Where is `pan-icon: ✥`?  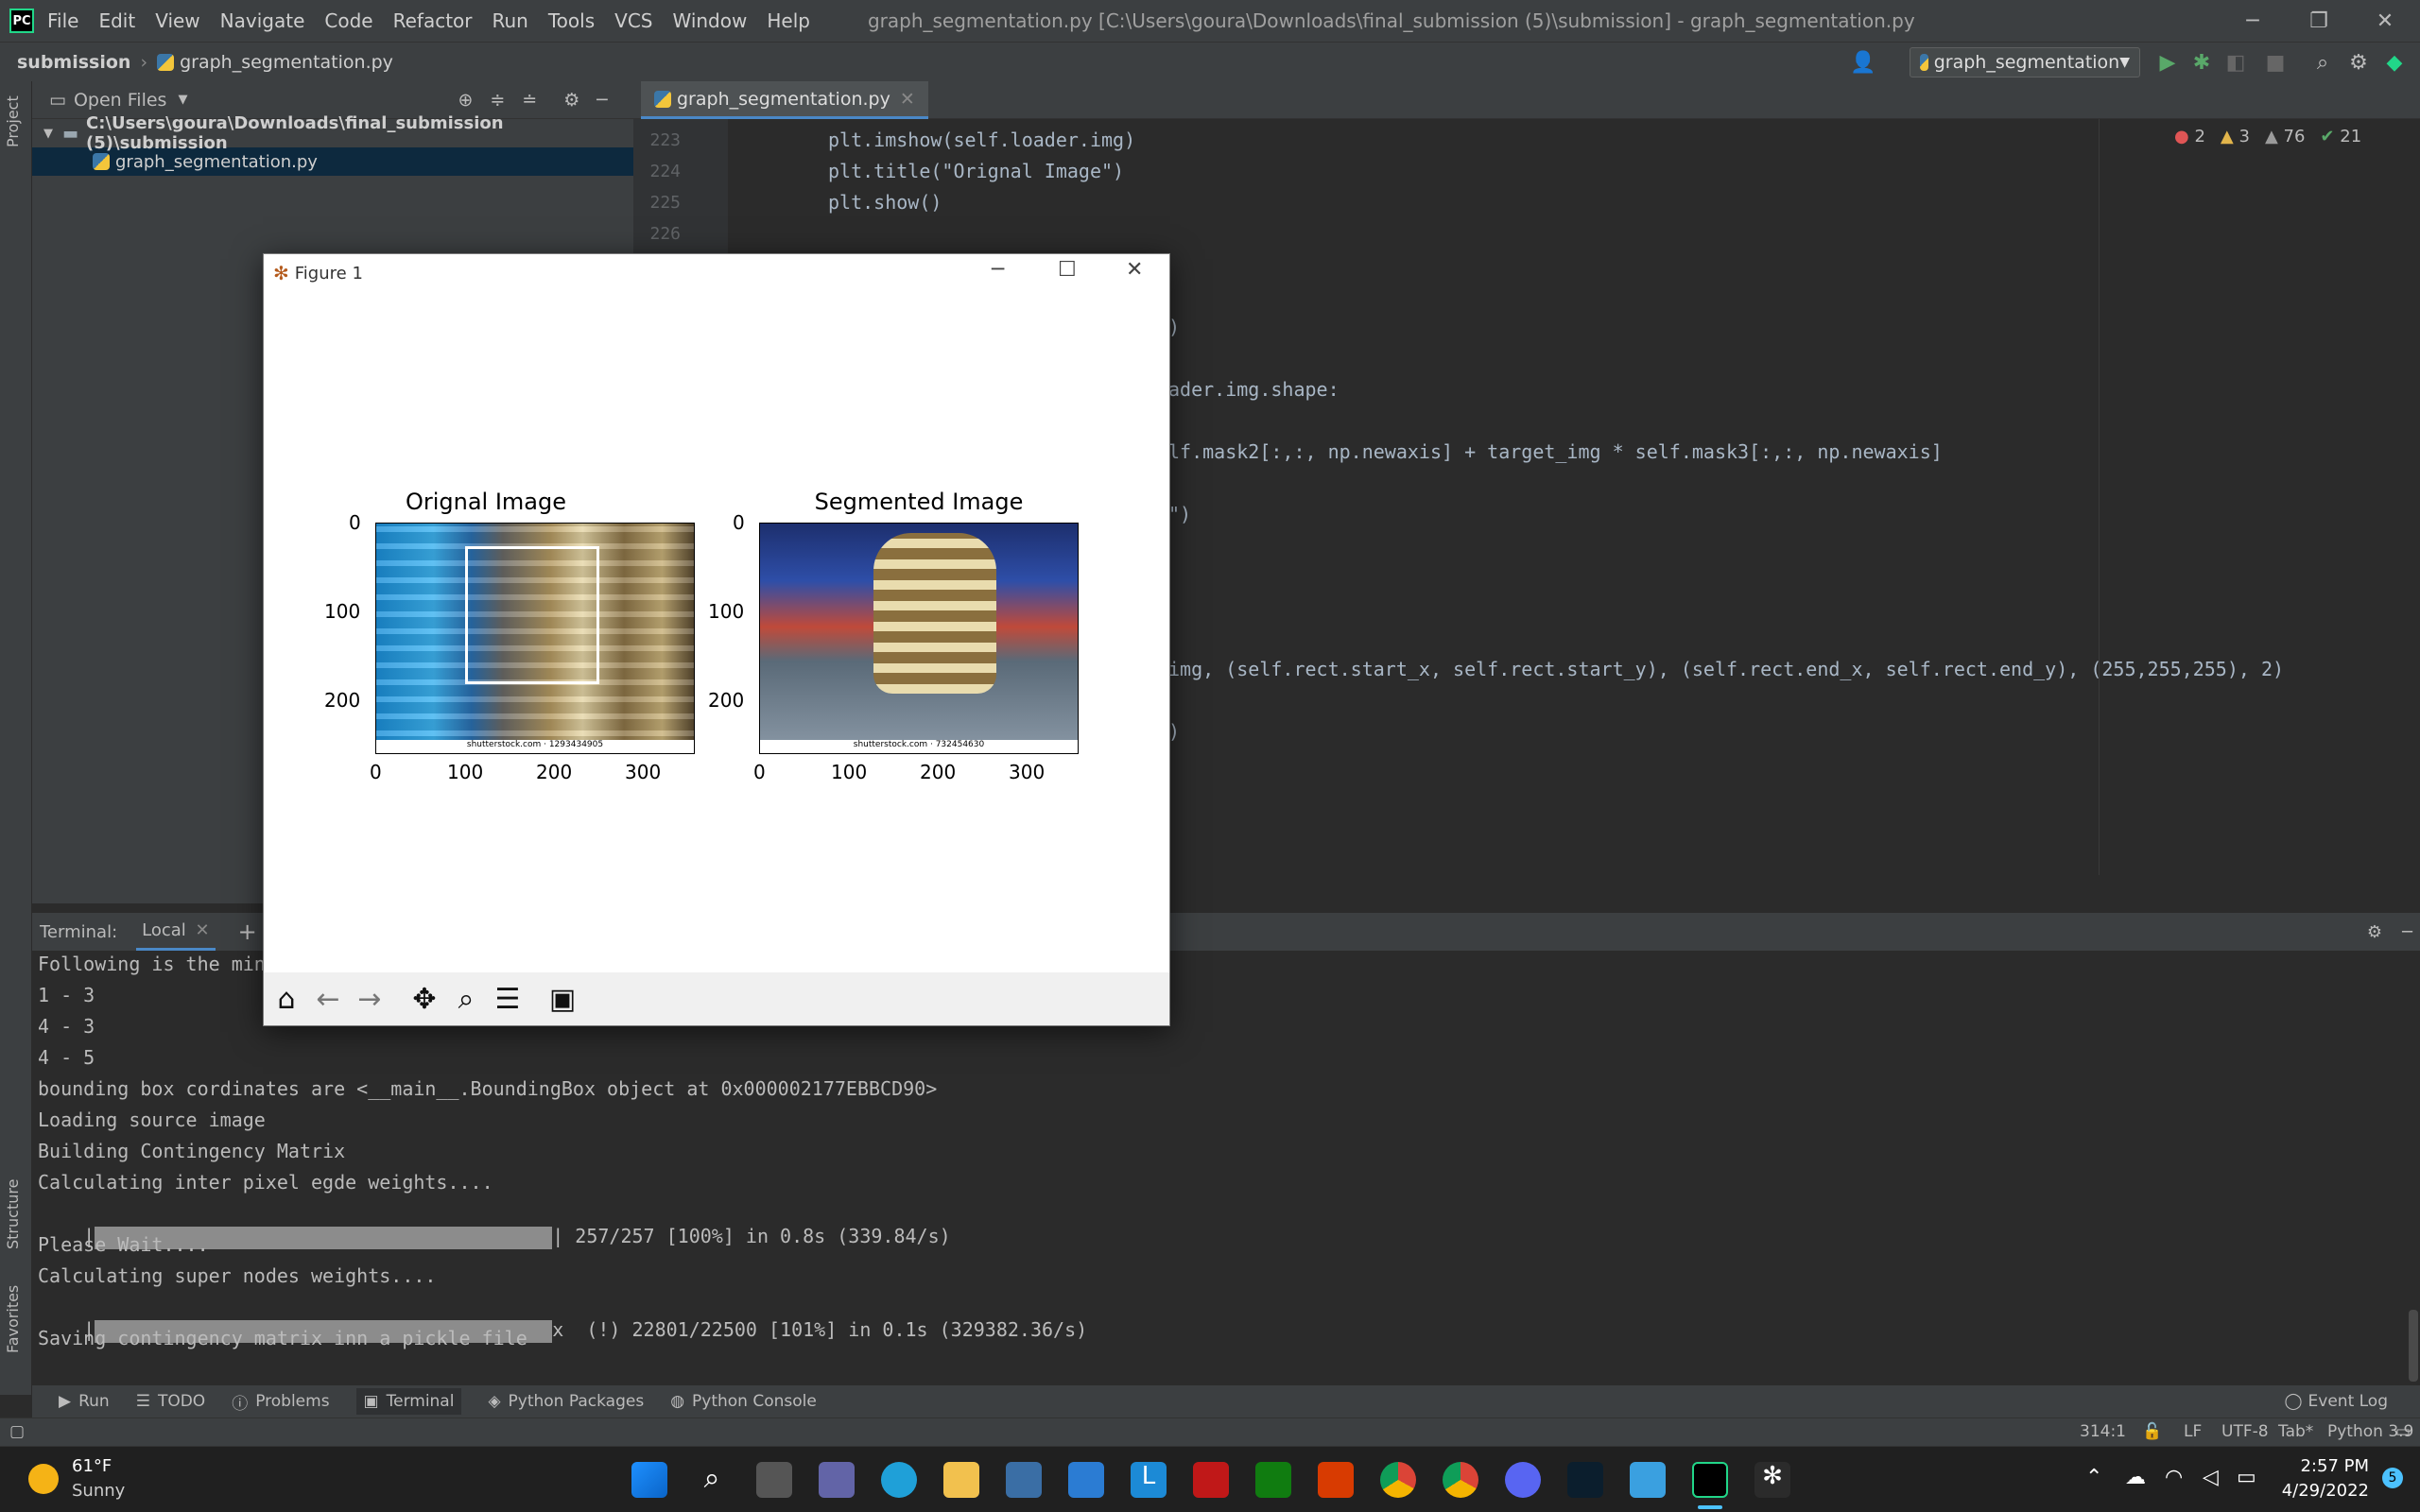 pan-icon: ✥ is located at coordinates (424, 999).